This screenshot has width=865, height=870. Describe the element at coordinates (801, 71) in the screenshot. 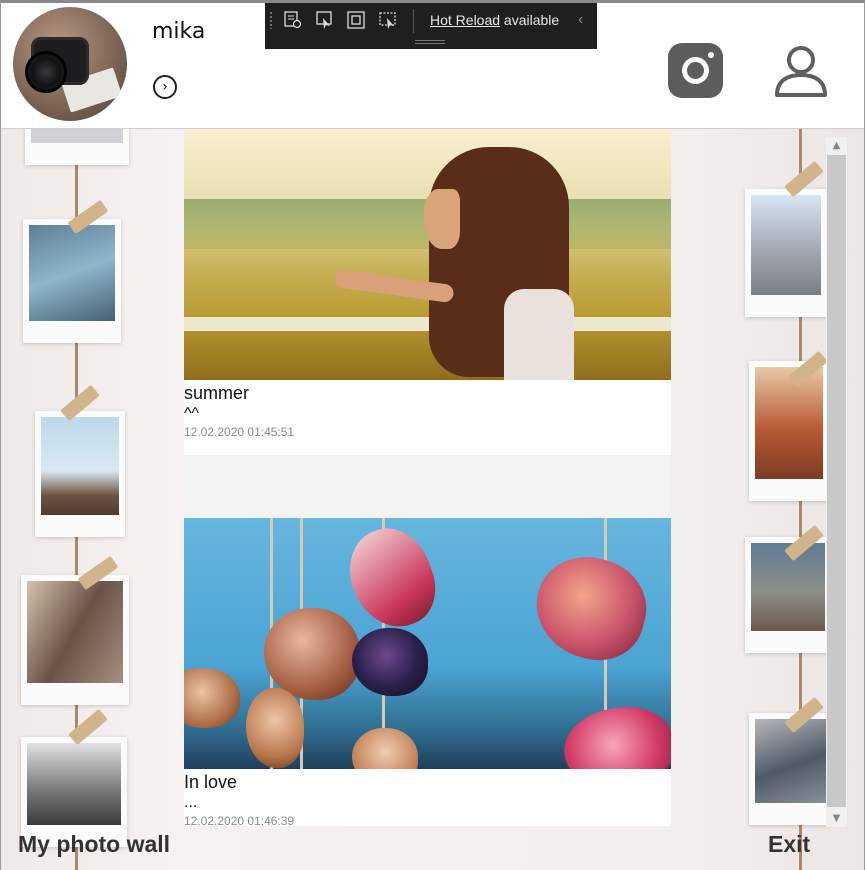

I see `user-icon` at that location.